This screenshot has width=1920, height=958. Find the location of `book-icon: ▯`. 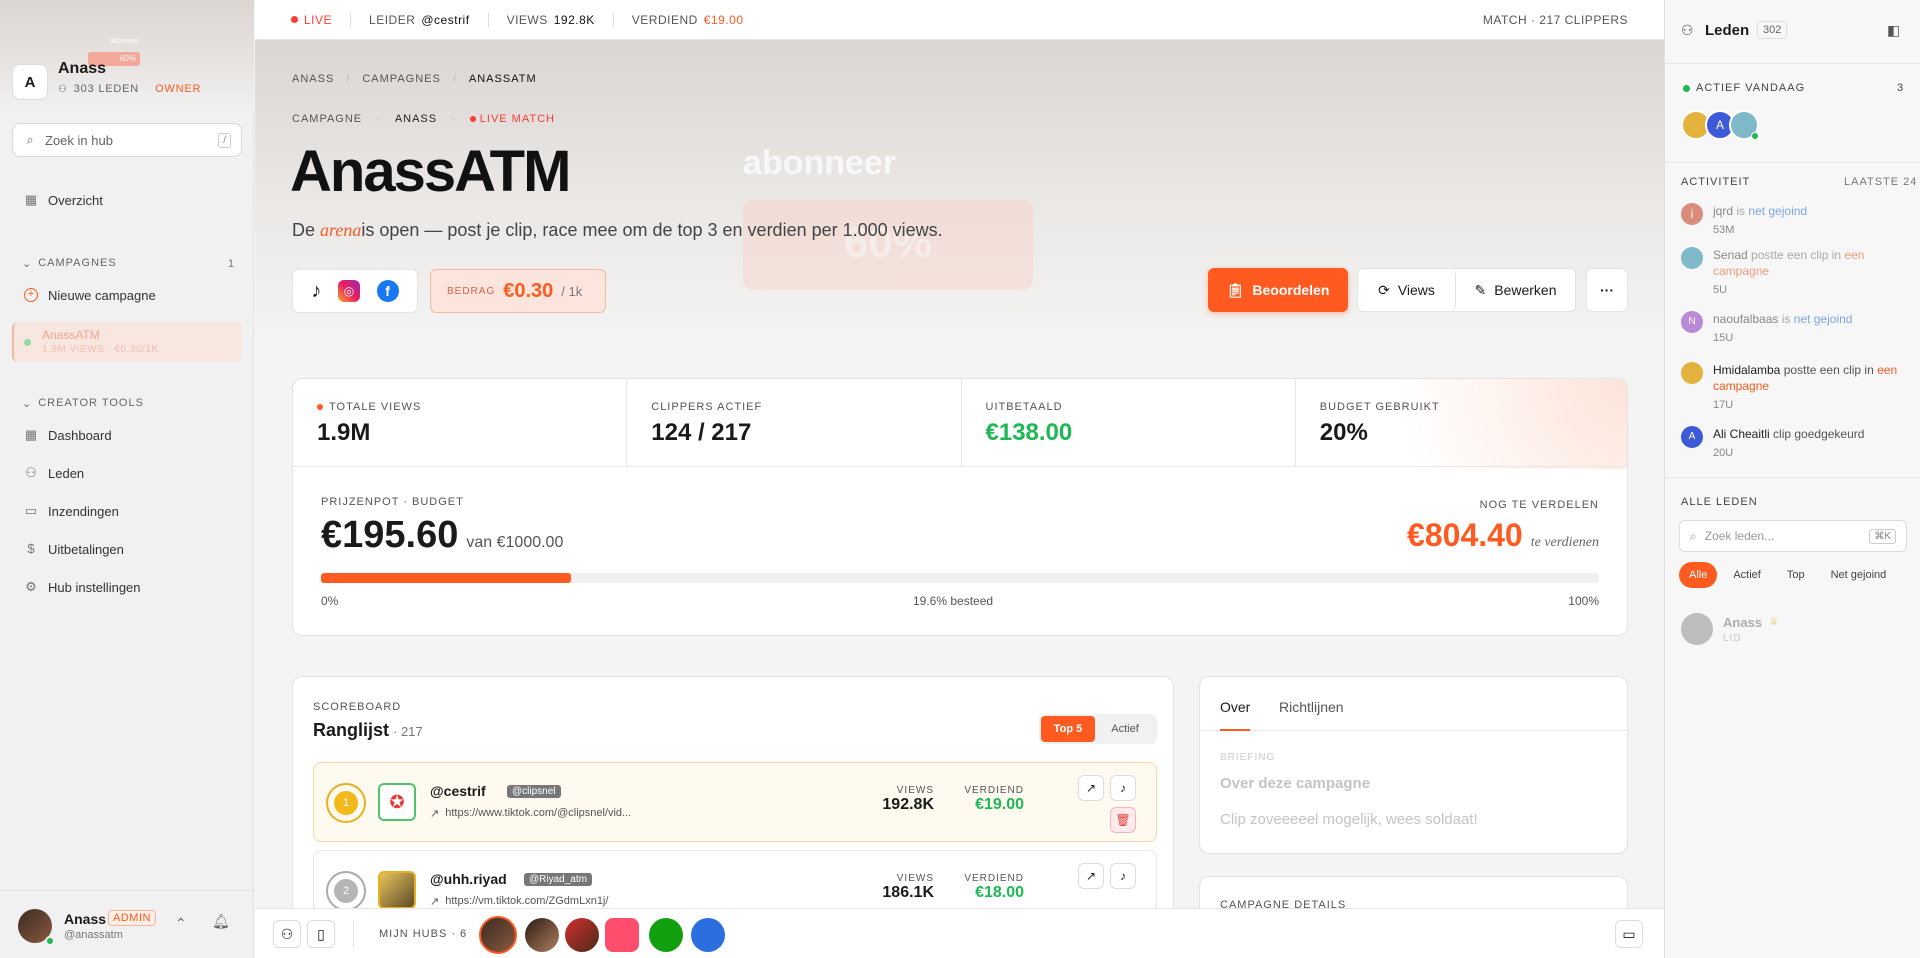

book-icon: ▯ is located at coordinates (321, 934).